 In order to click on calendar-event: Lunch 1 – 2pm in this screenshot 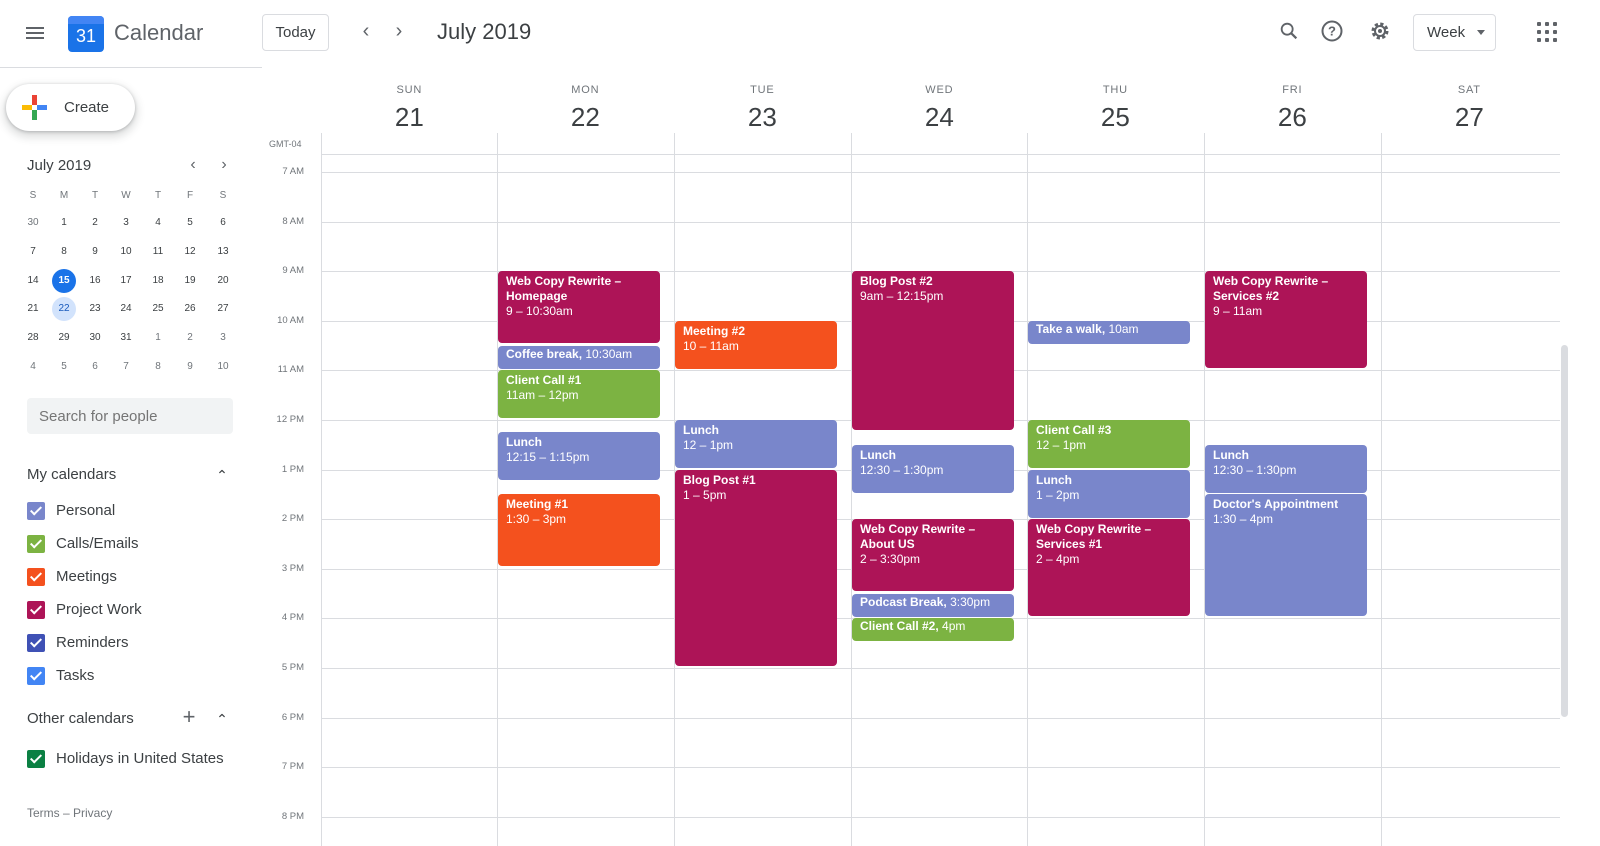, I will do `click(1109, 494)`.